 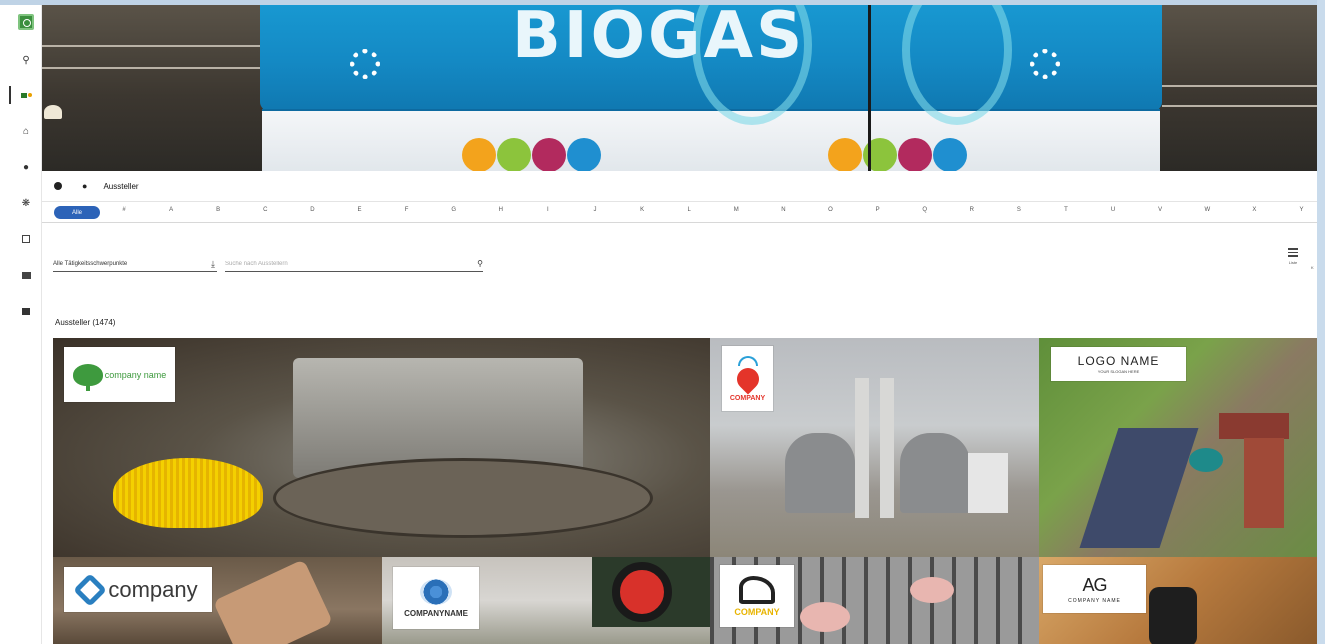 I want to click on alphabet-letter-x: X, so click(x=1254, y=210).